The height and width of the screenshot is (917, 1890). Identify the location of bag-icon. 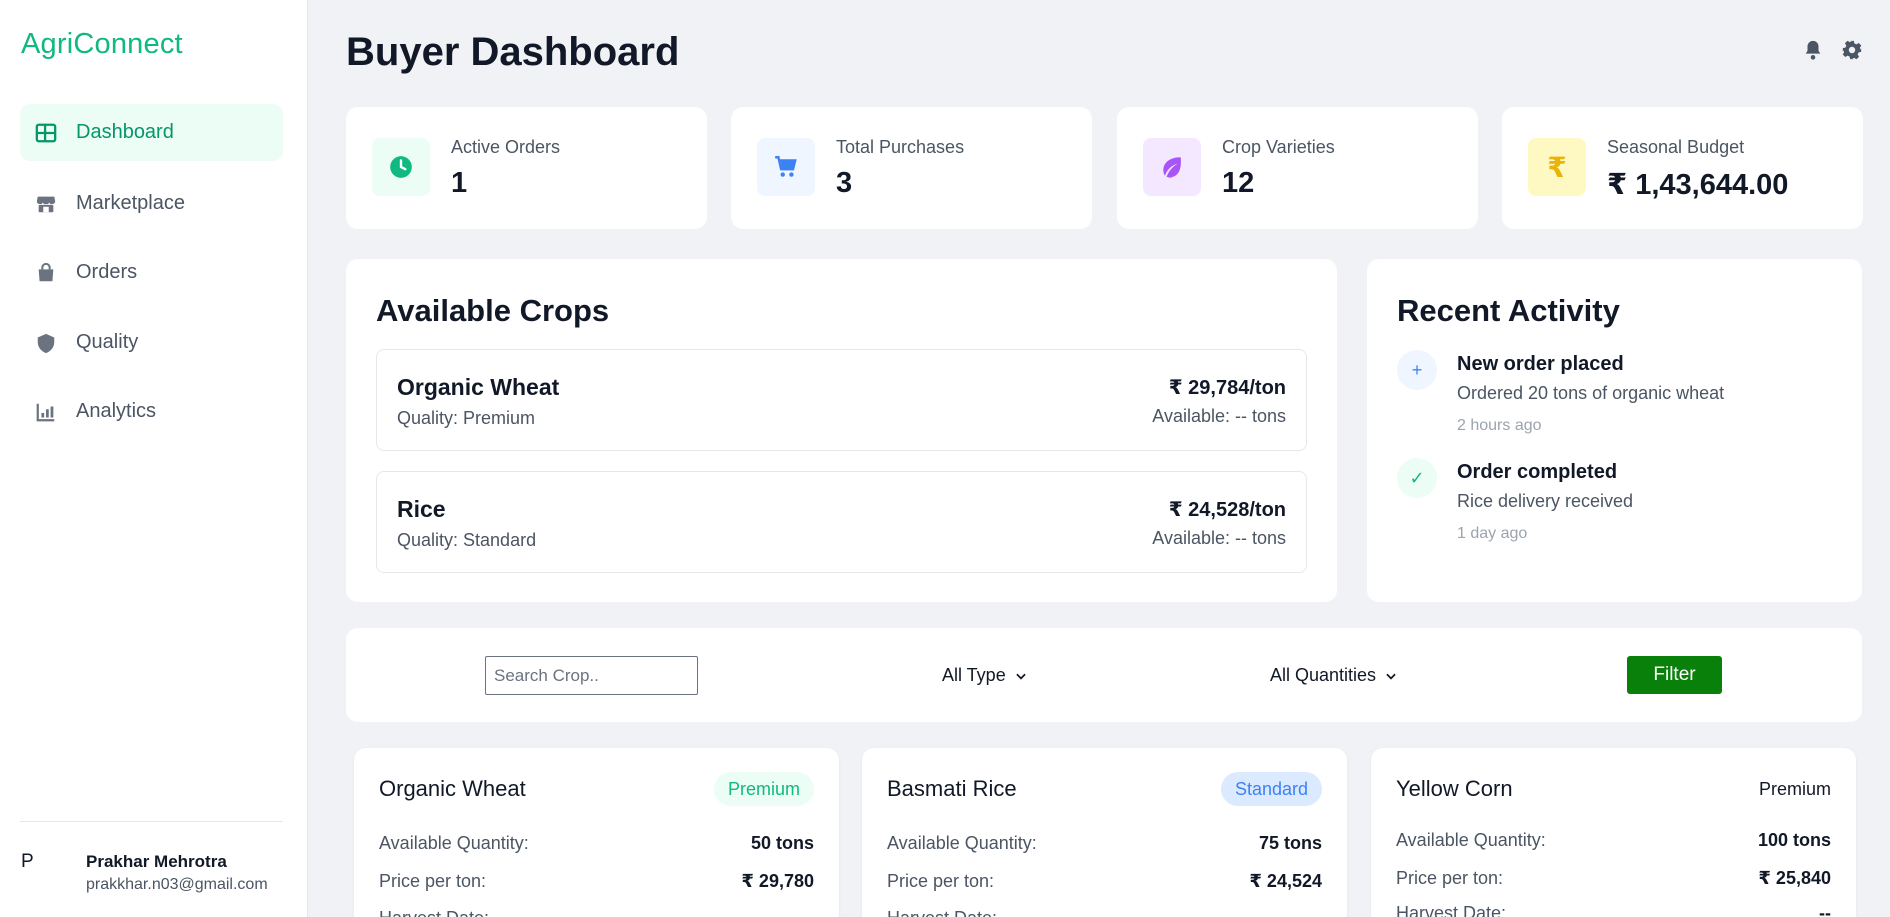
(46, 273).